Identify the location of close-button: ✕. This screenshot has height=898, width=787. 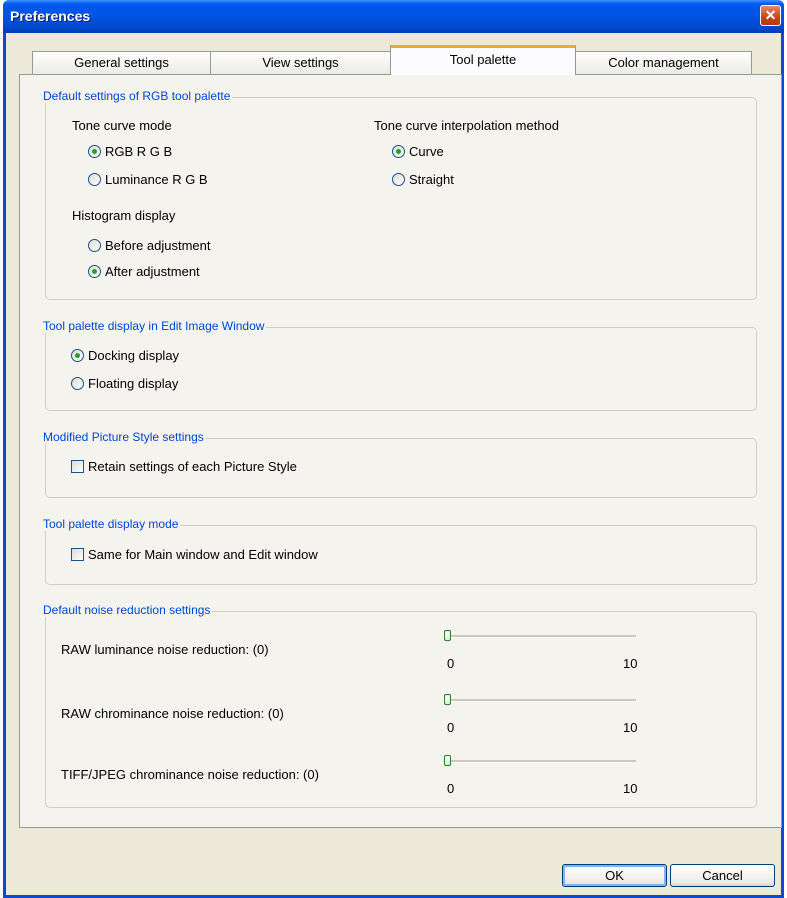
(770, 15).